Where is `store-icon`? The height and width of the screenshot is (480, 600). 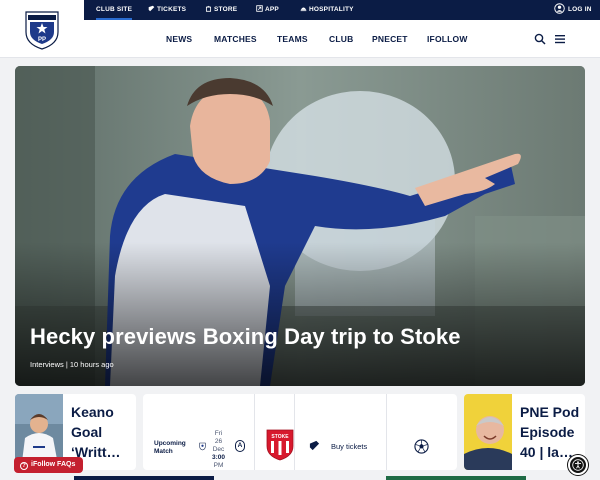
store-icon is located at coordinates (208, 8).